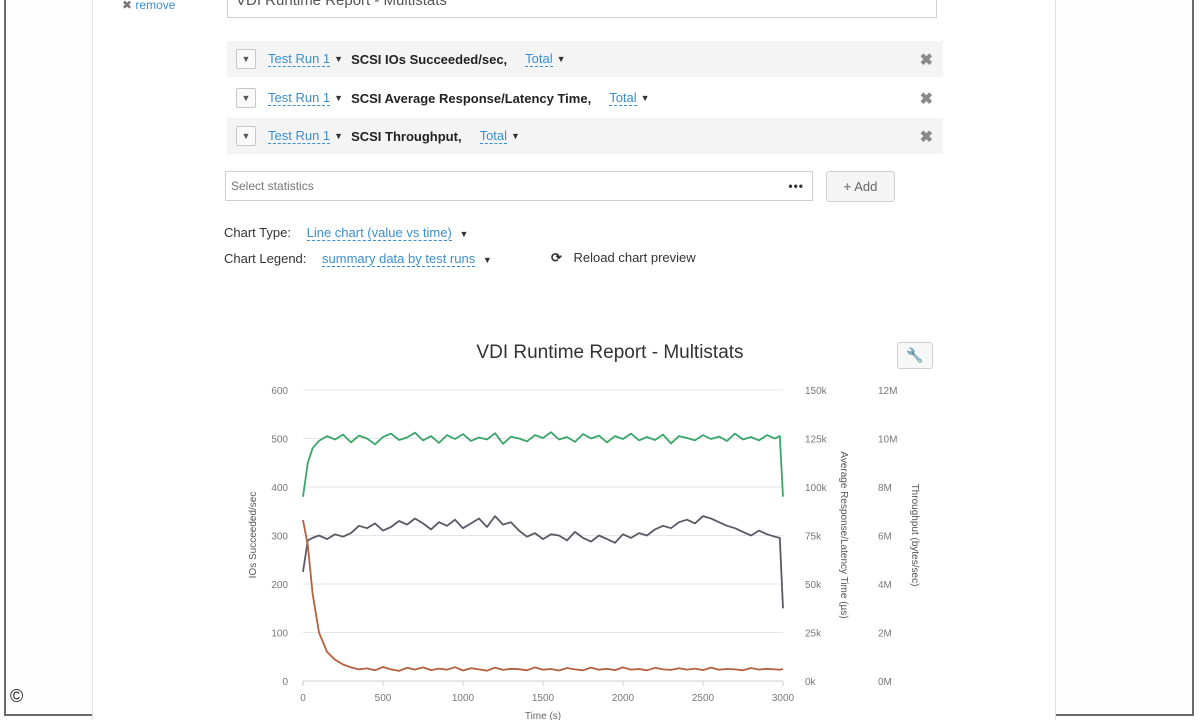 The image size is (1200, 720). I want to click on x-tick-label: 1500, so click(543, 698).